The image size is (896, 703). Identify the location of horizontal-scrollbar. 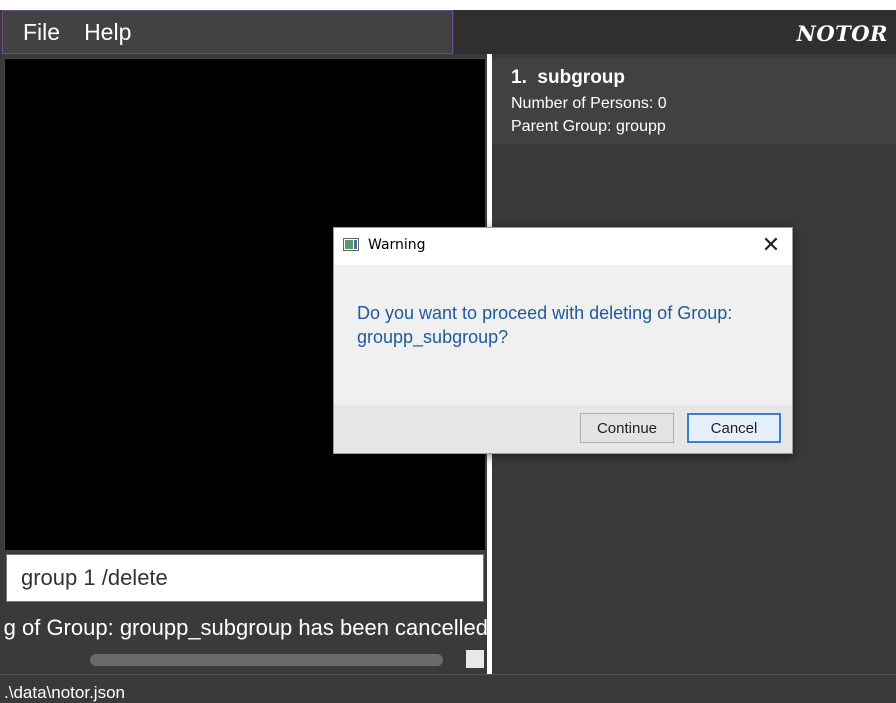
(266, 660).